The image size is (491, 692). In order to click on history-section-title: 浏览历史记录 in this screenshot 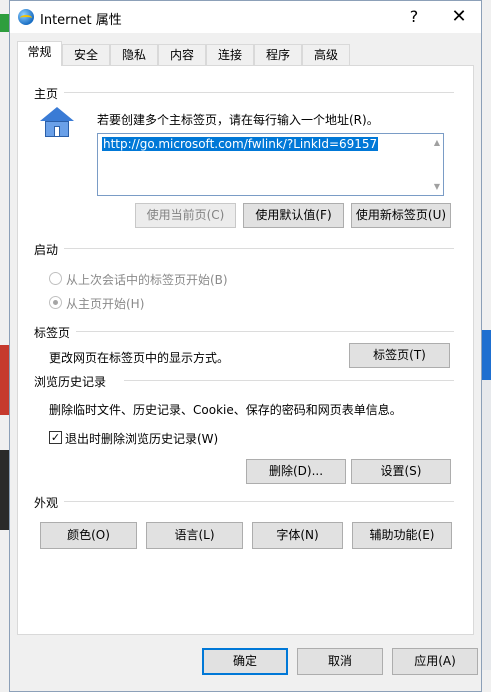, I will do `click(70, 382)`.